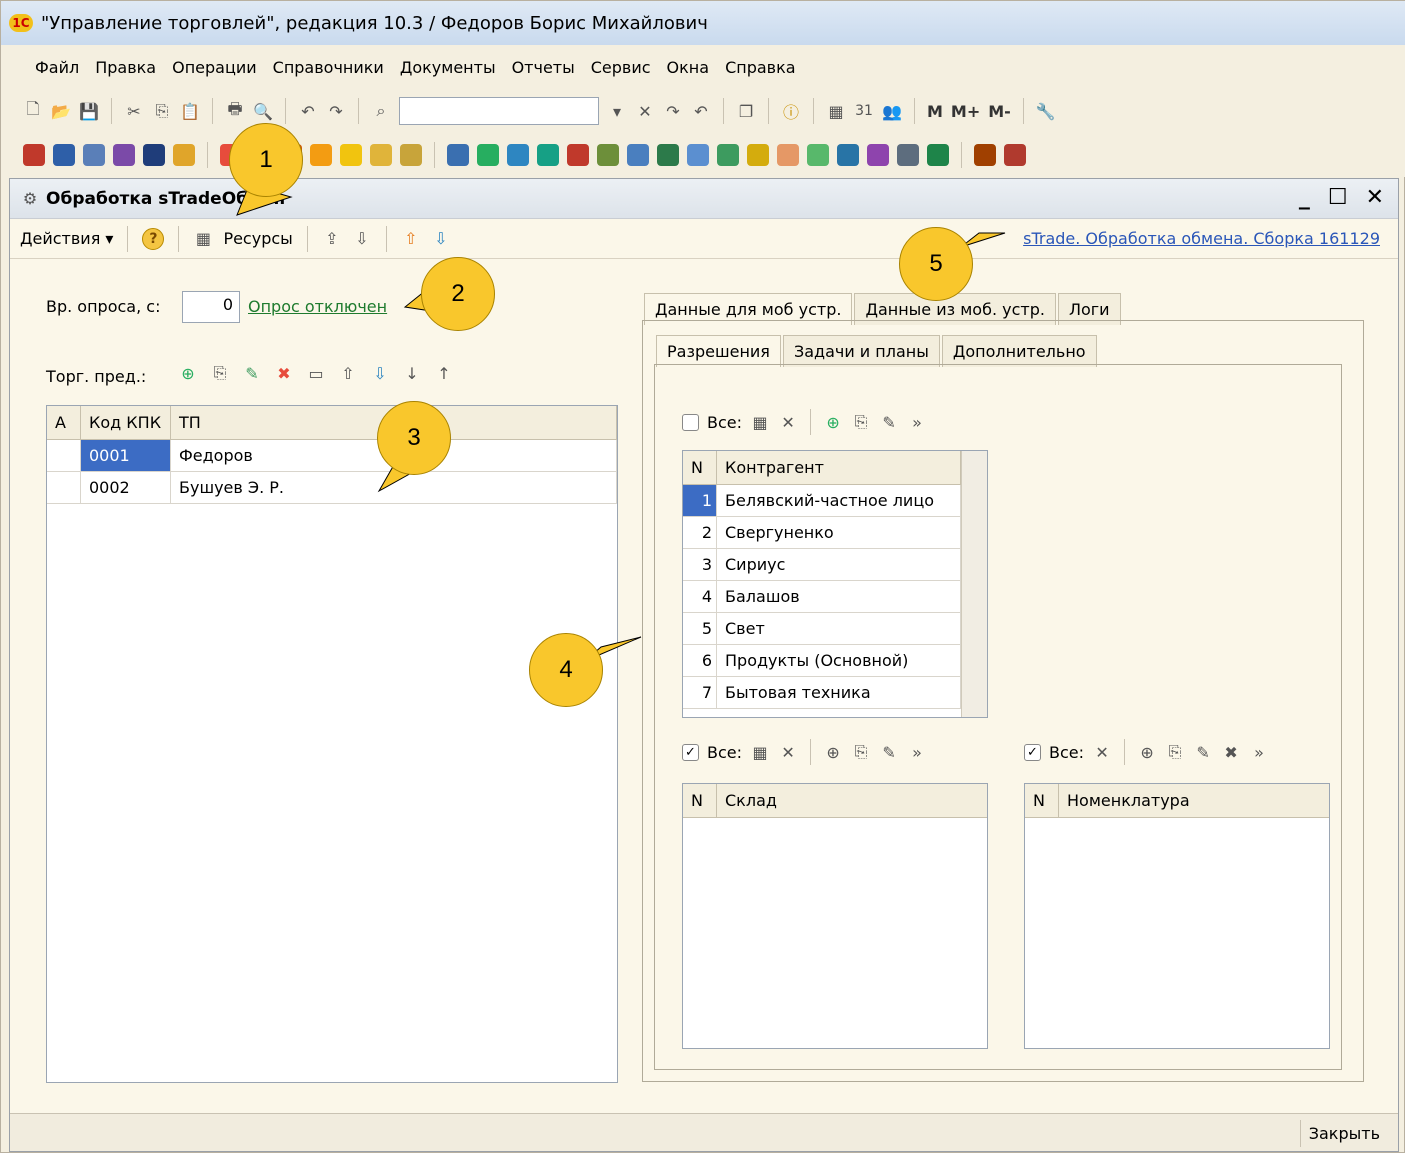 The width and height of the screenshot is (1405, 1154). I want to click on callout-badge: 1, so click(266, 160).